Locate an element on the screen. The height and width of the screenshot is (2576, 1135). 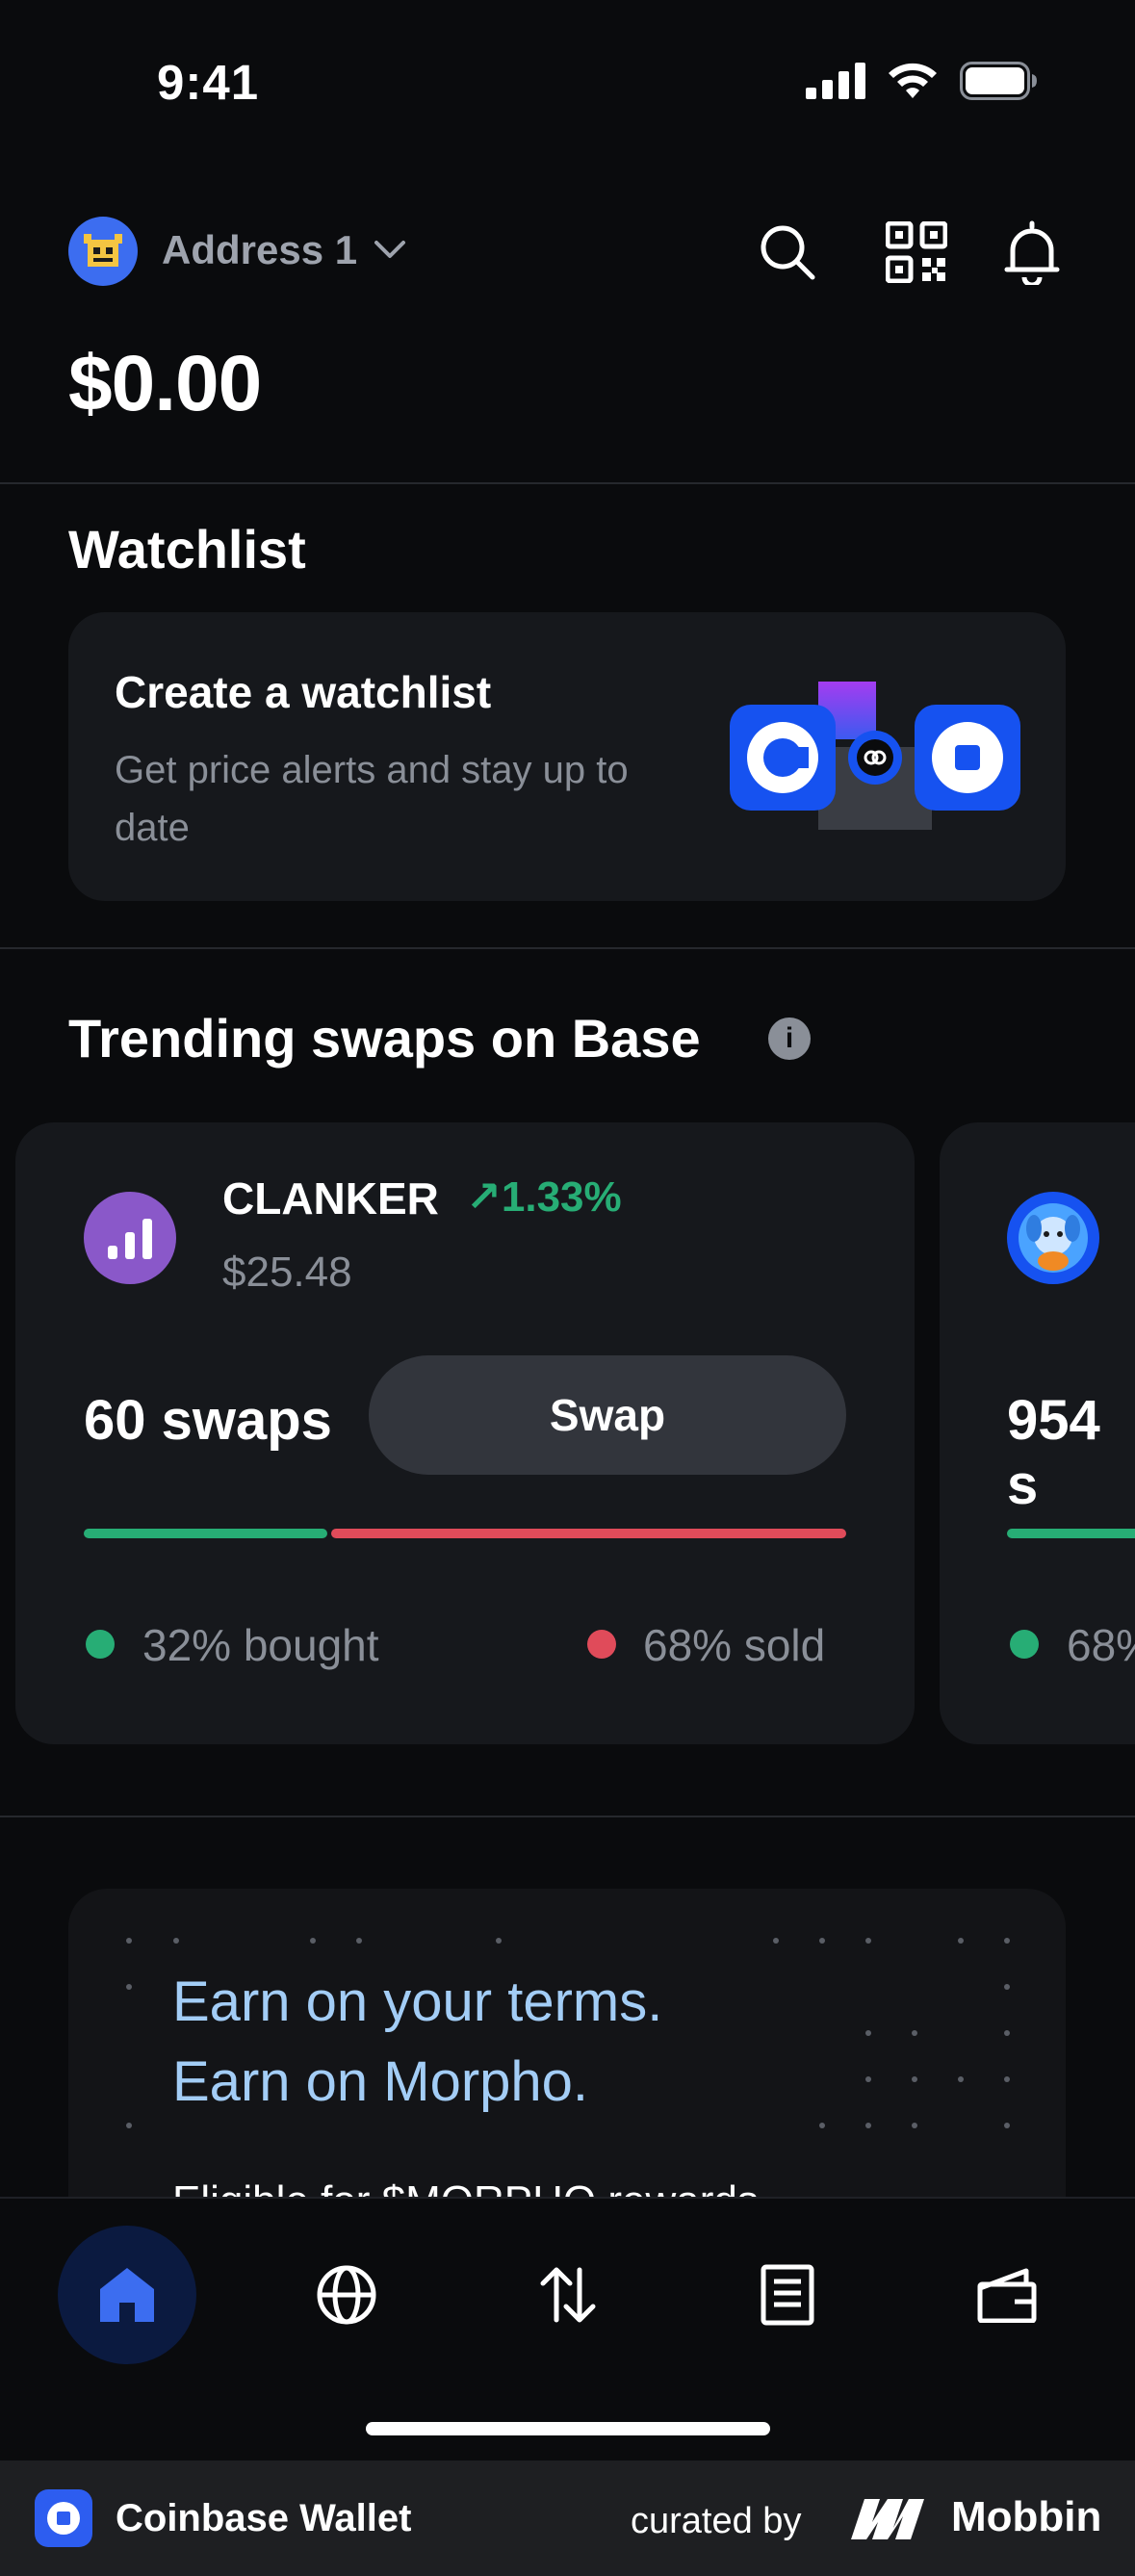
watchlist-illustration is located at coordinates (875, 756).